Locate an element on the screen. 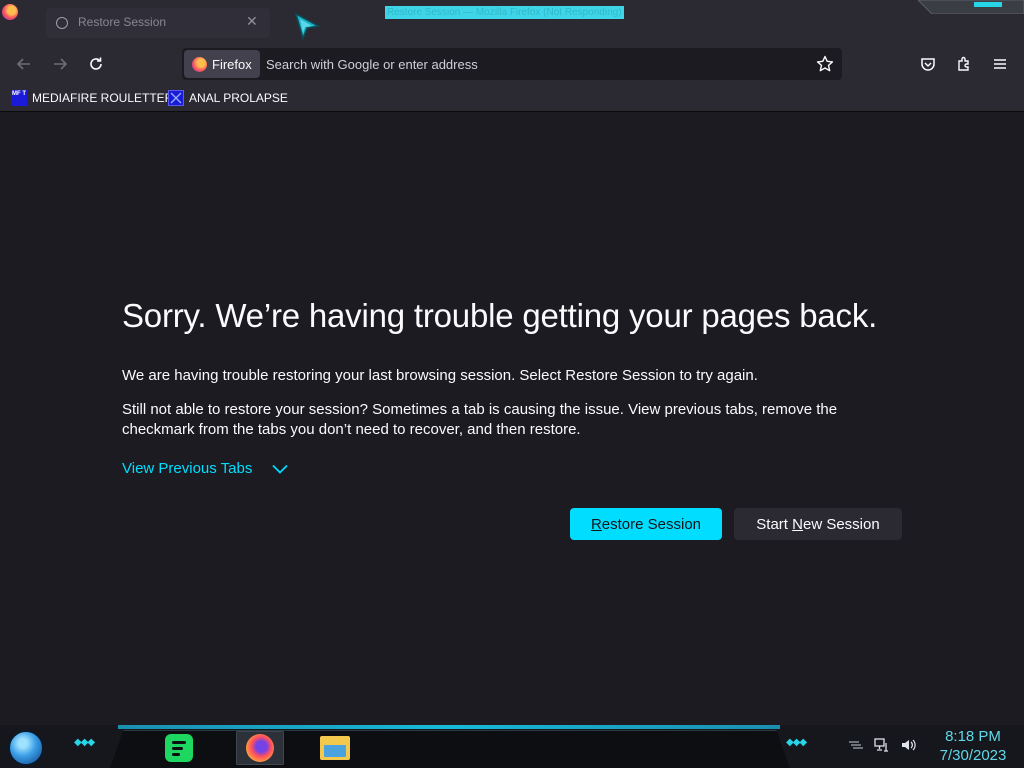 This screenshot has width=1024, height=768. button-label-start: Start is located at coordinates (774, 524).